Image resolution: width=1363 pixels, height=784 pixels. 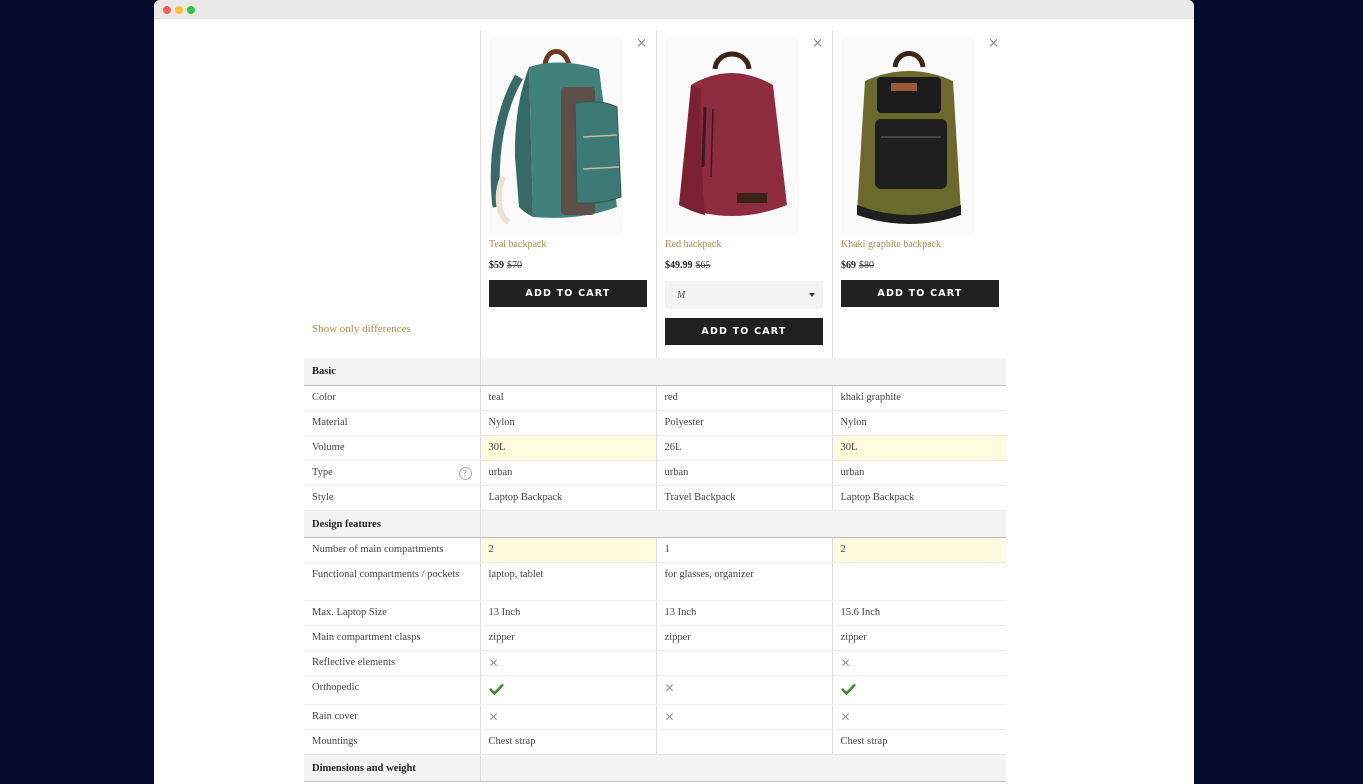 I want to click on cell-value: Travel Backpack, so click(x=743, y=498).